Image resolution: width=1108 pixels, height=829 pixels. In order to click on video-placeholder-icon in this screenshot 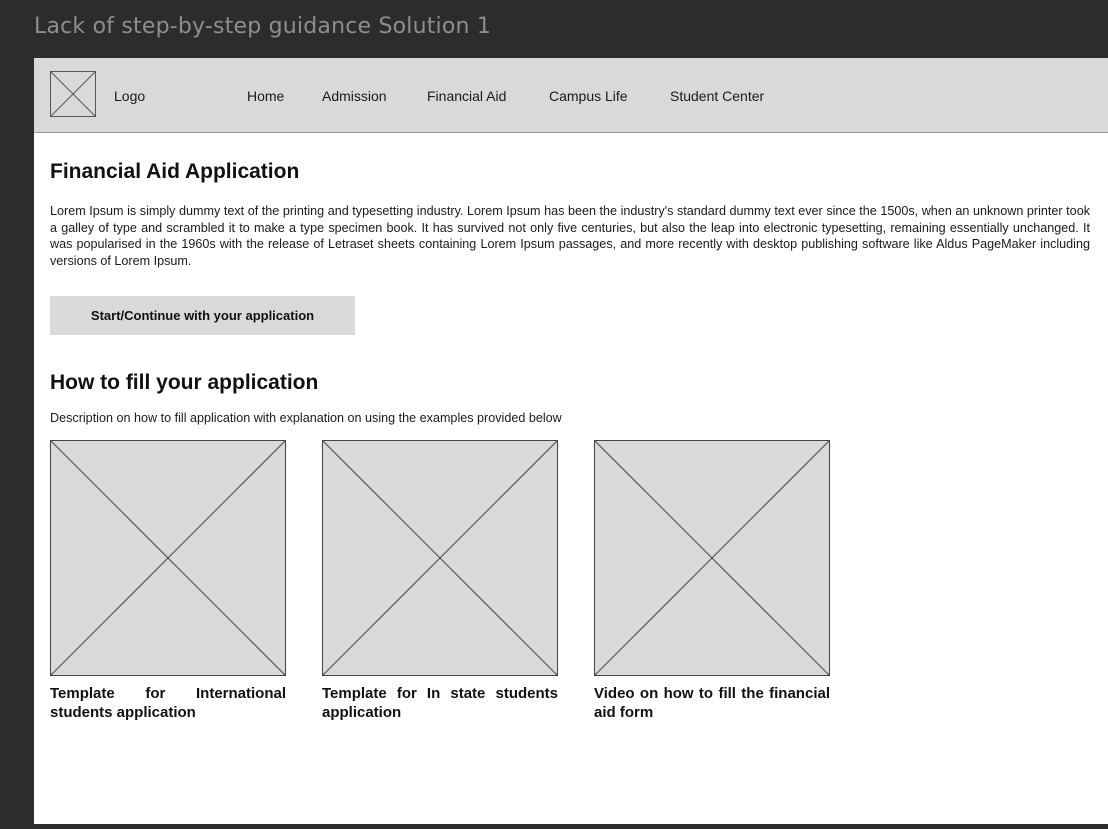, I will do `click(712, 558)`.